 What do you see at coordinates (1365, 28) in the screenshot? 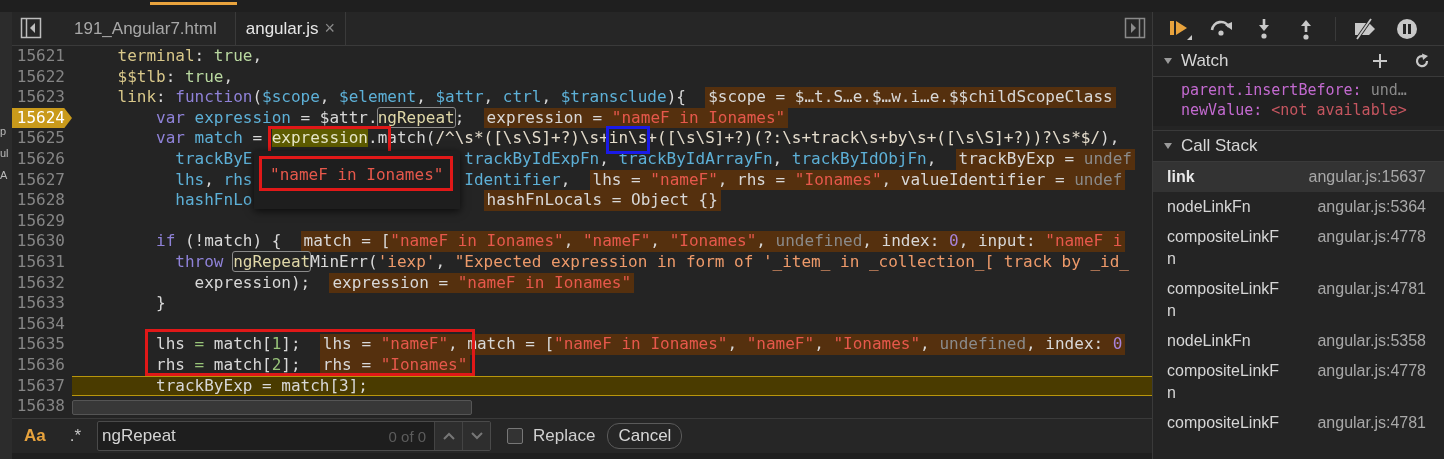
I see `deactivate-breakpoints-icon` at bounding box center [1365, 28].